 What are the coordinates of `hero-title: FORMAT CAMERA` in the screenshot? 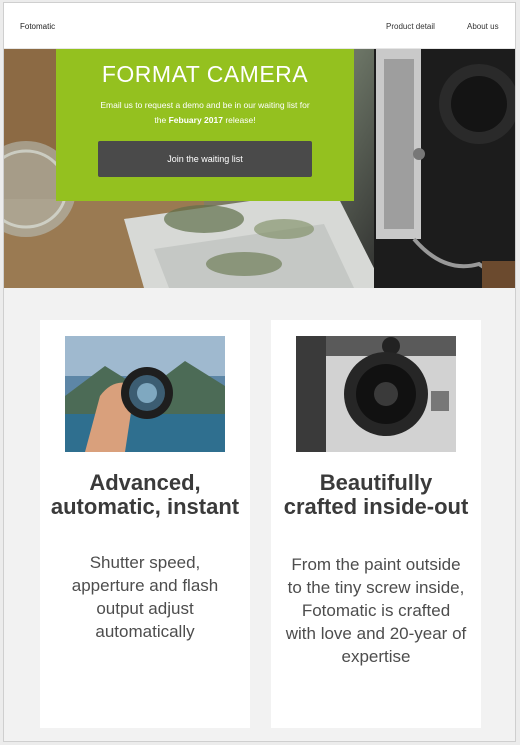 It's located at (205, 74).